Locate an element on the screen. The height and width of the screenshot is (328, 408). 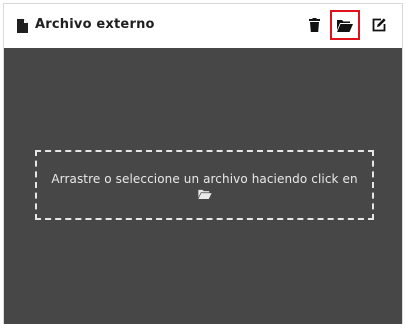
trash-icon is located at coordinates (314, 25).